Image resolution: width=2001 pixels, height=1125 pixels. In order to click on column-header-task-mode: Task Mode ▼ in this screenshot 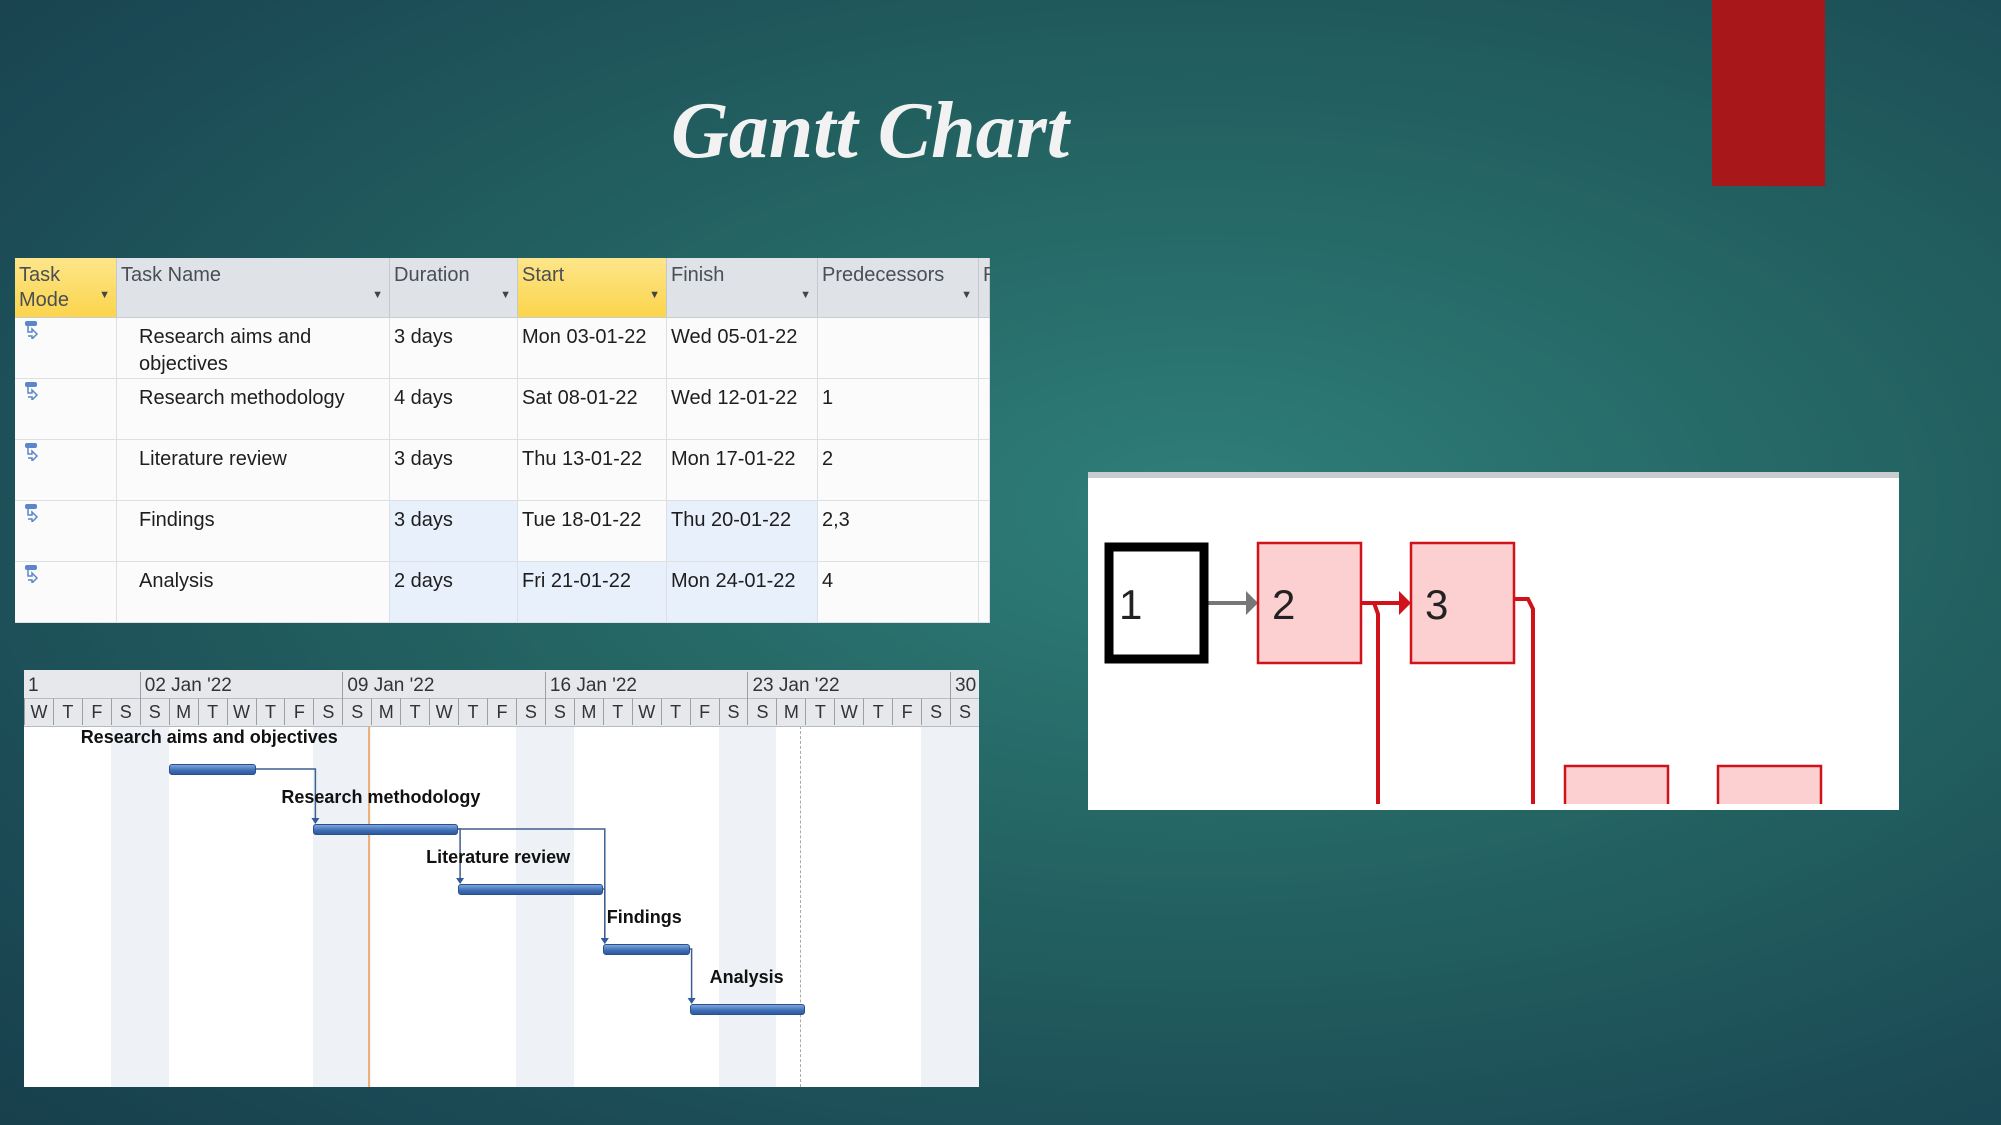, I will do `click(66, 287)`.